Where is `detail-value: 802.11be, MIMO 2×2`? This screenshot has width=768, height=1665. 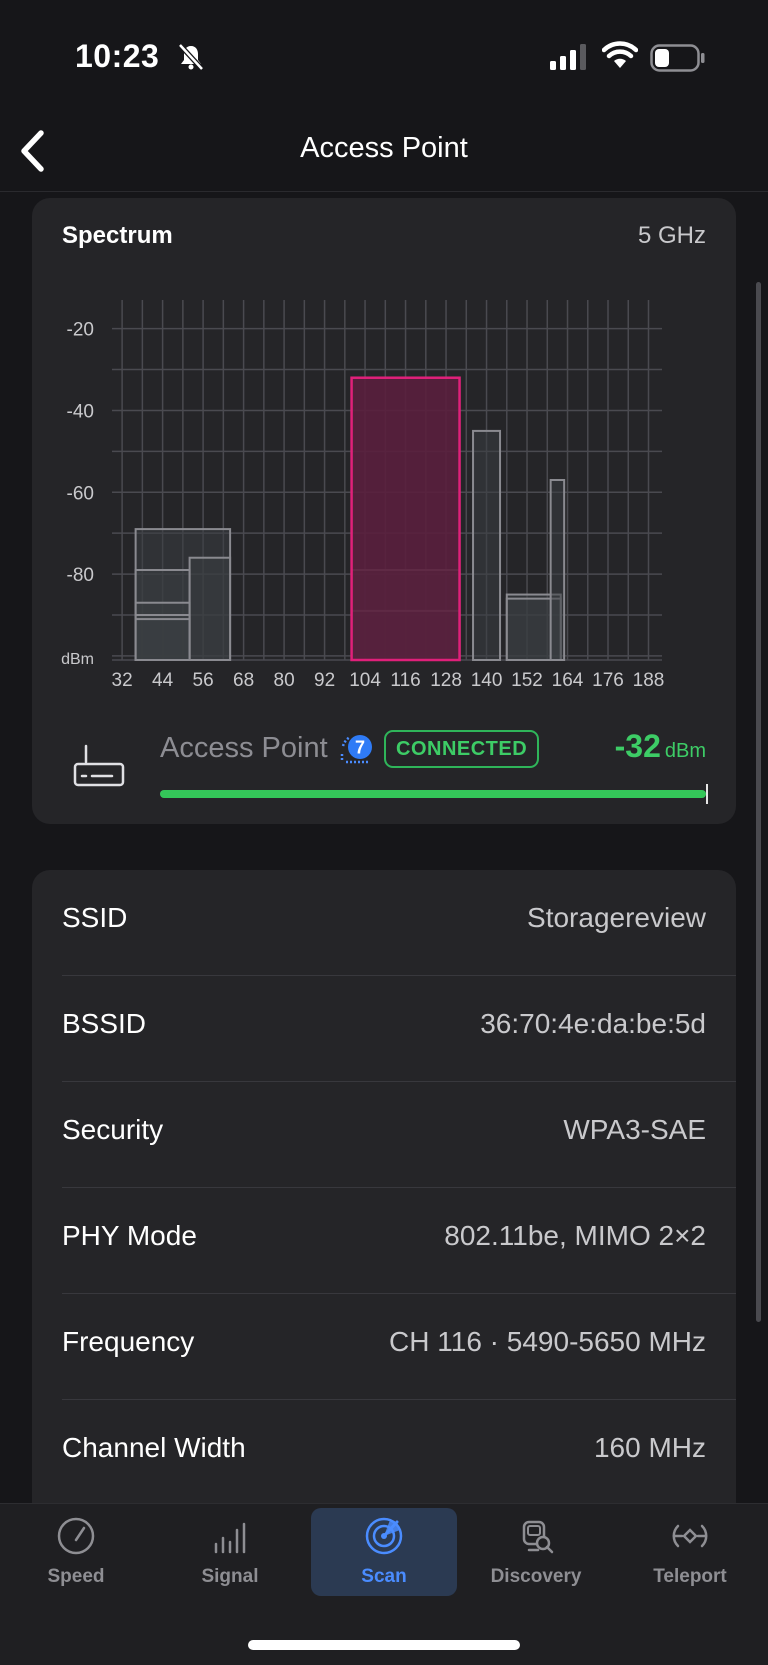 detail-value: 802.11be, MIMO 2×2 is located at coordinates (575, 1235).